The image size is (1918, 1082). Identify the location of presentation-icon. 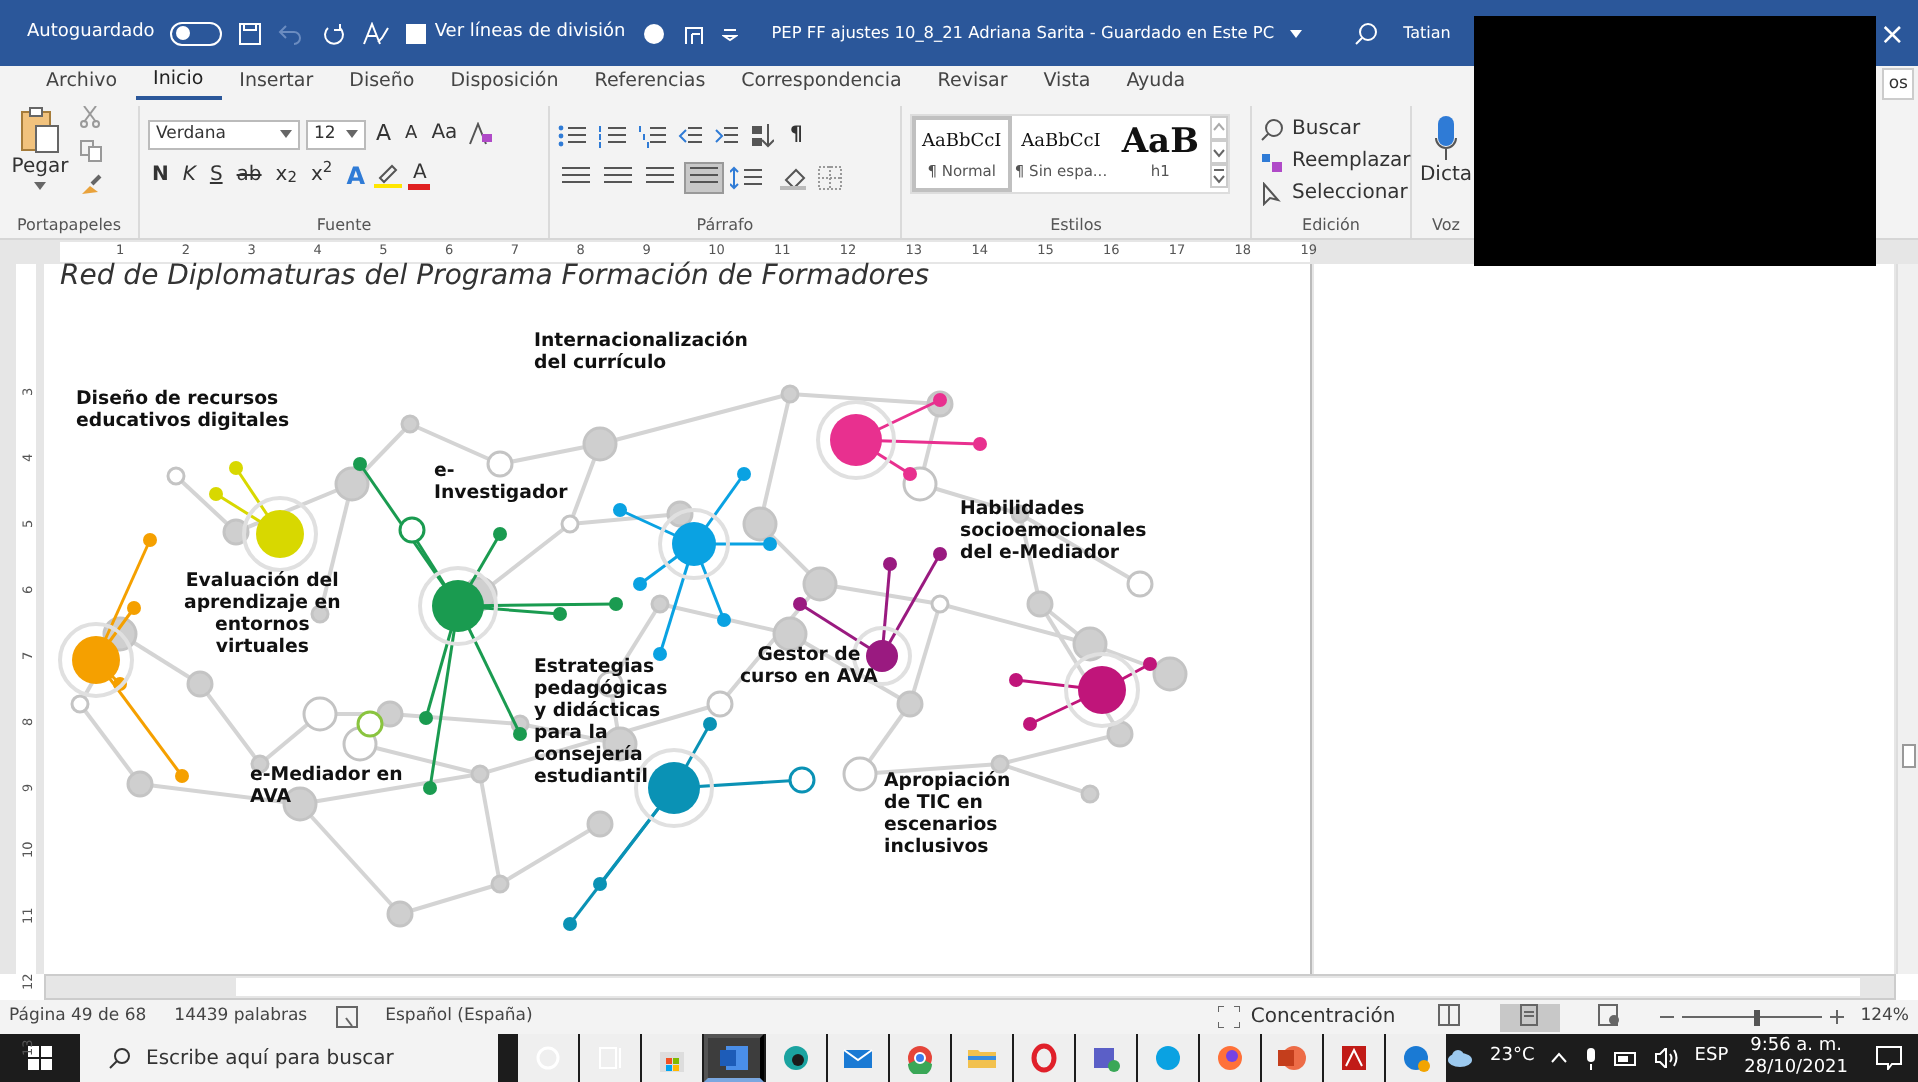
(1292, 1058).